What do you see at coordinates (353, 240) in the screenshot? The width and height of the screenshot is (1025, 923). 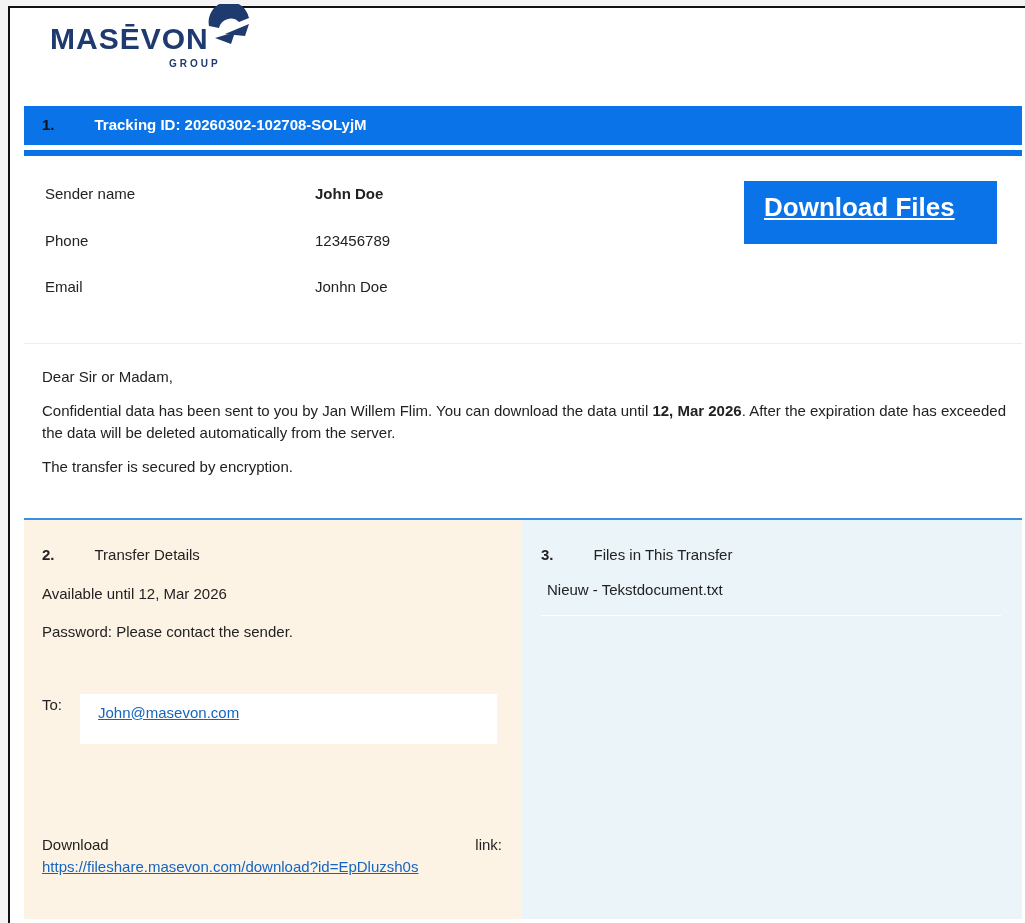 I see `field-value: 123456789` at bounding box center [353, 240].